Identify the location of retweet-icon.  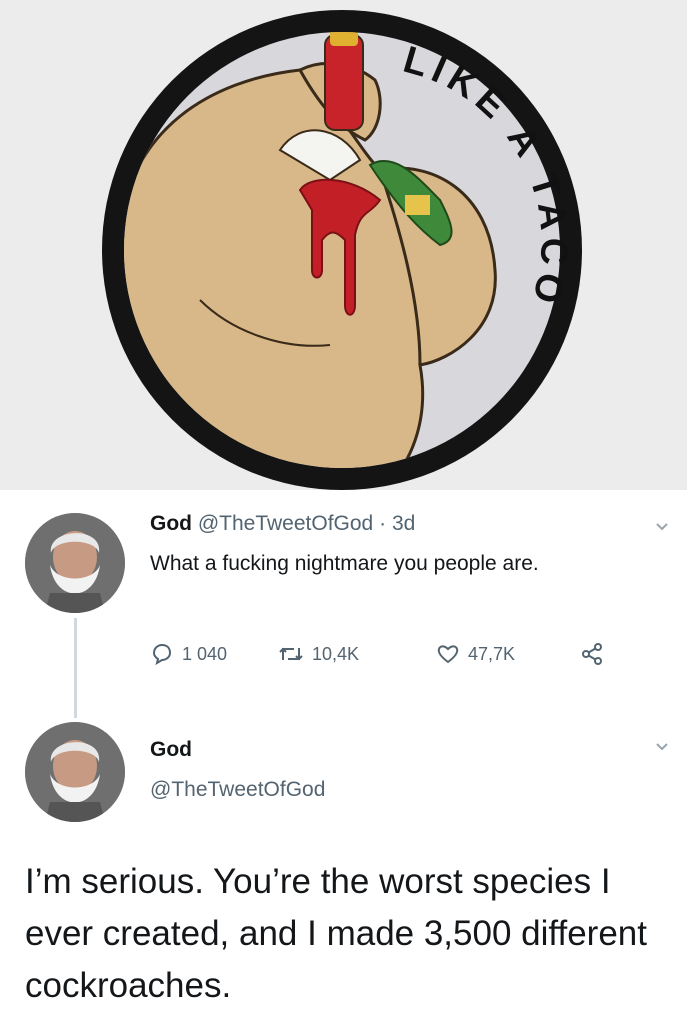
(291, 654).